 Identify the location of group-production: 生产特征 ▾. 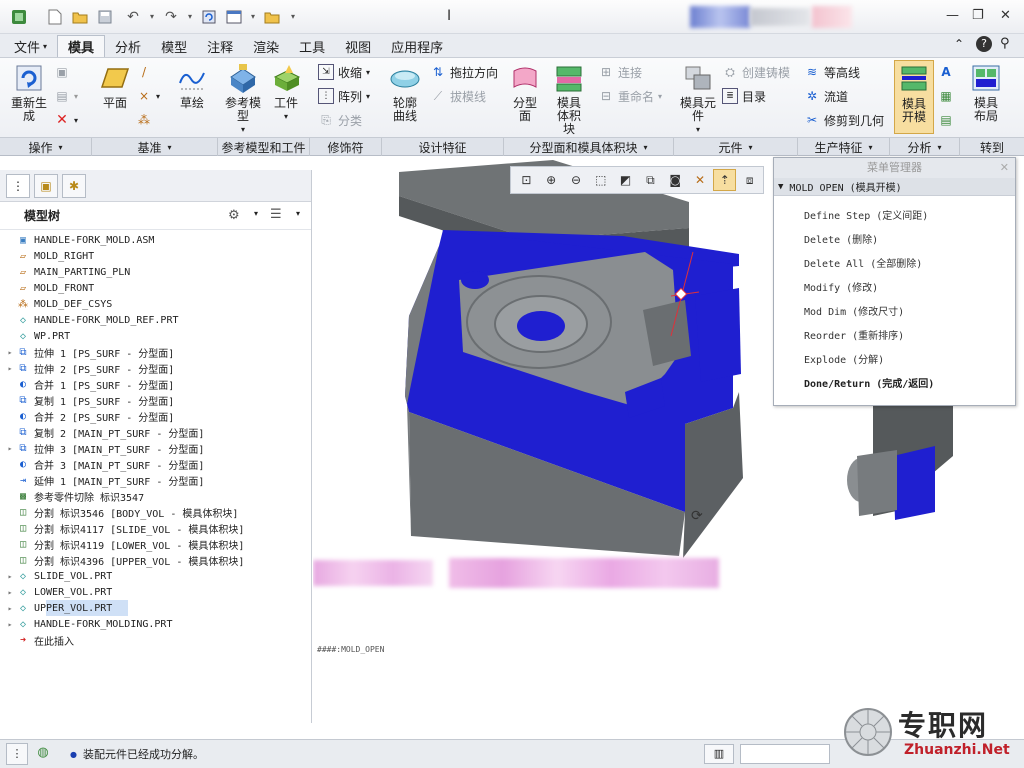
(844, 147).